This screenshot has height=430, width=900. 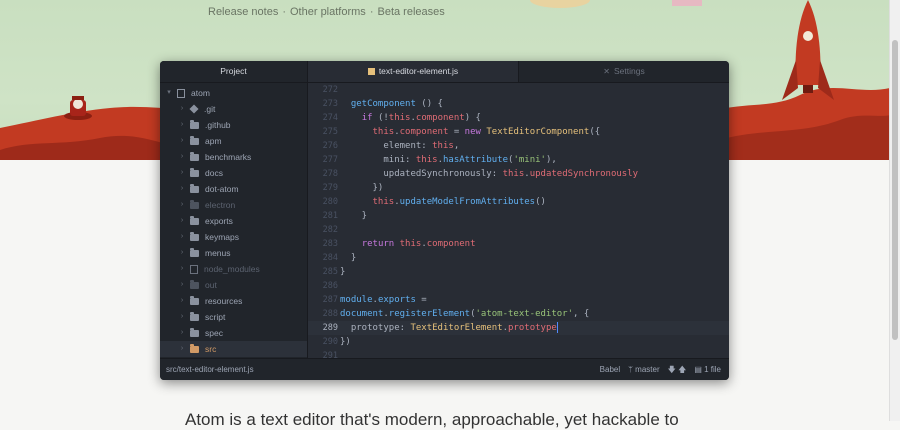 I want to click on tree-item-label: exports, so click(x=219, y=221).